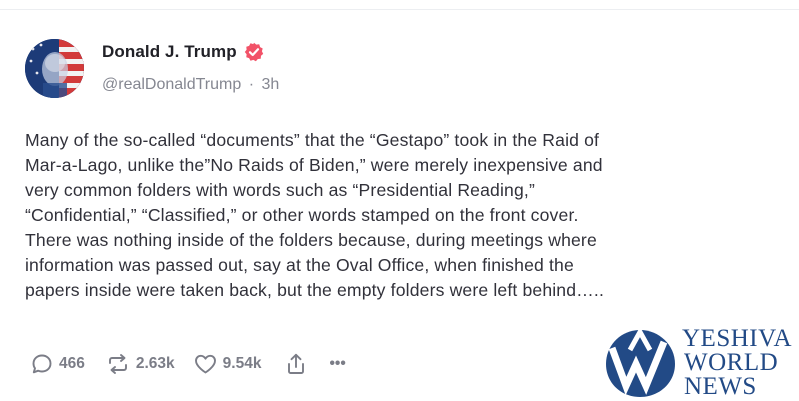  What do you see at coordinates (242, 363) in the screenshot?
I see `like-count: 9.54k` at bounding box center [242, 363].